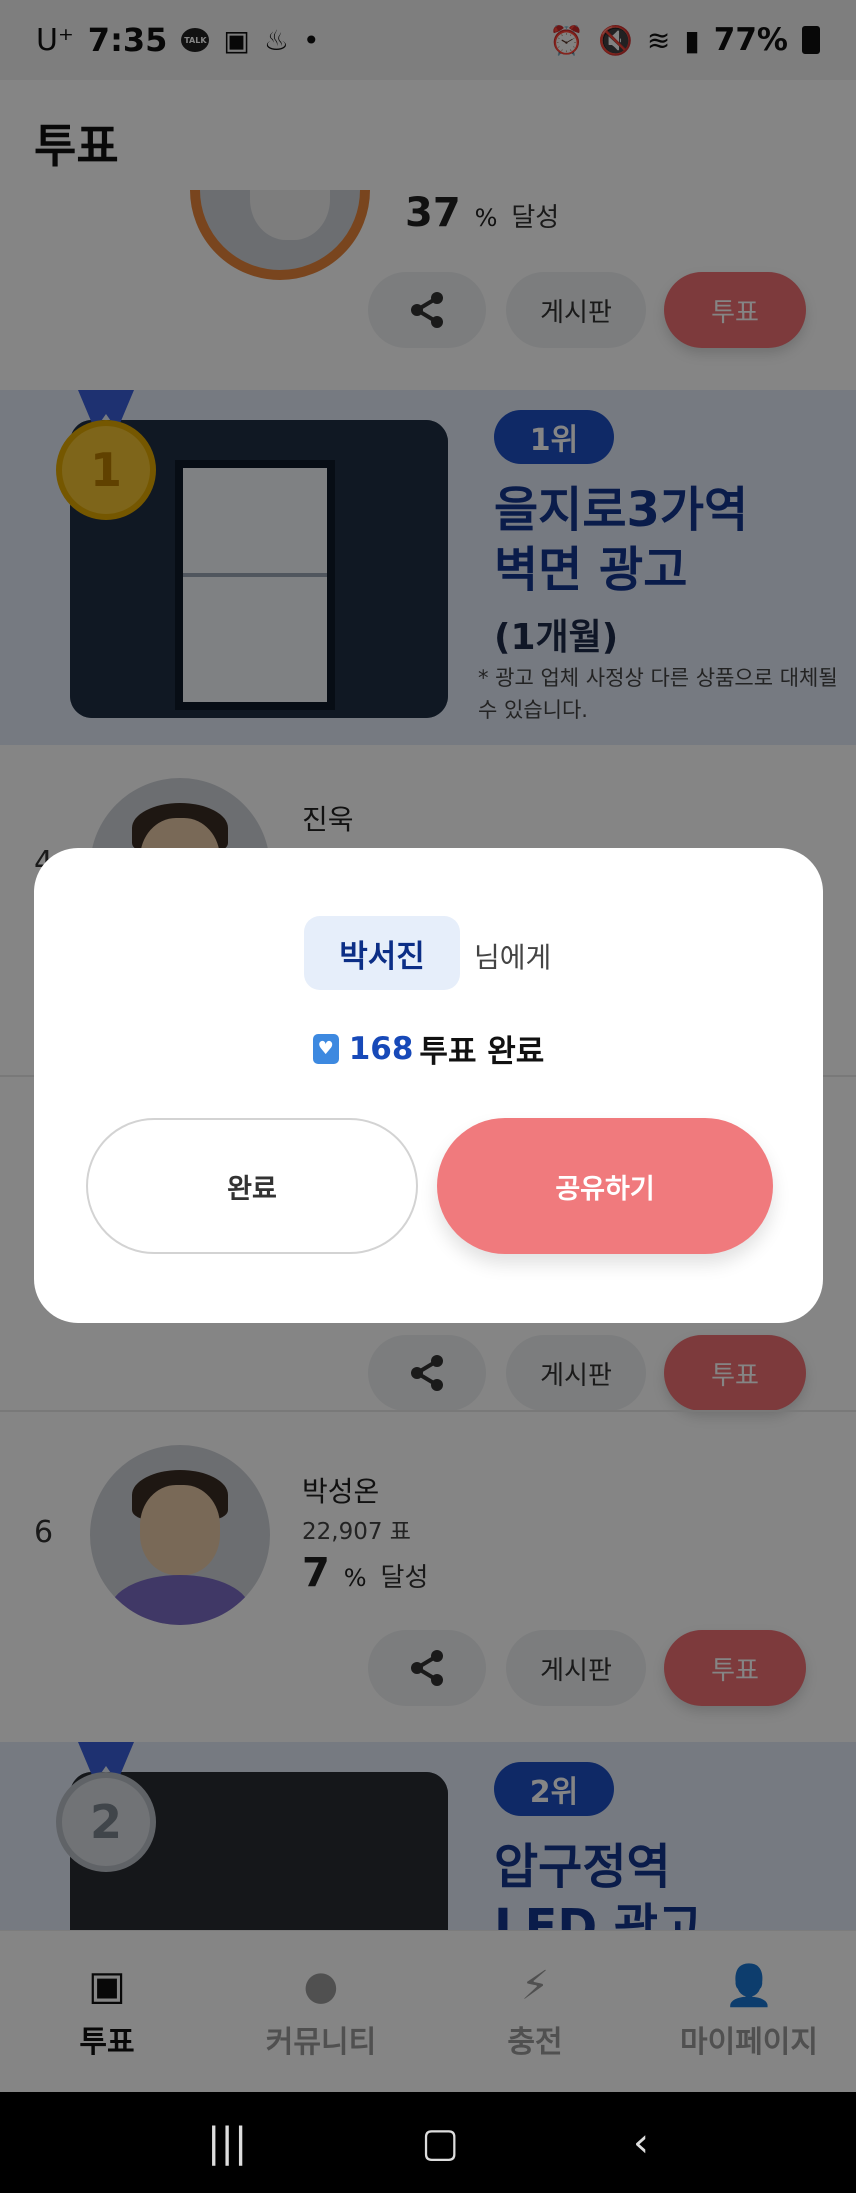 This screenshot has width=856, height=2193. What do you see at coordinates (641, 2143) in the screenshot?
I see `back-icon: ‹` at bounding box center [641, 2143].